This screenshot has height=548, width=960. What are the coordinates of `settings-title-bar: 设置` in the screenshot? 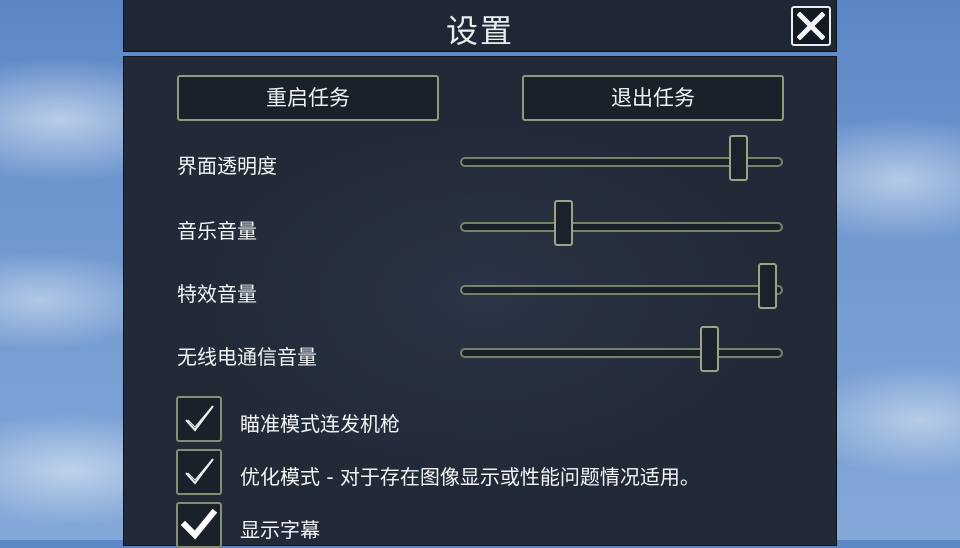 It's located at (480, 26).